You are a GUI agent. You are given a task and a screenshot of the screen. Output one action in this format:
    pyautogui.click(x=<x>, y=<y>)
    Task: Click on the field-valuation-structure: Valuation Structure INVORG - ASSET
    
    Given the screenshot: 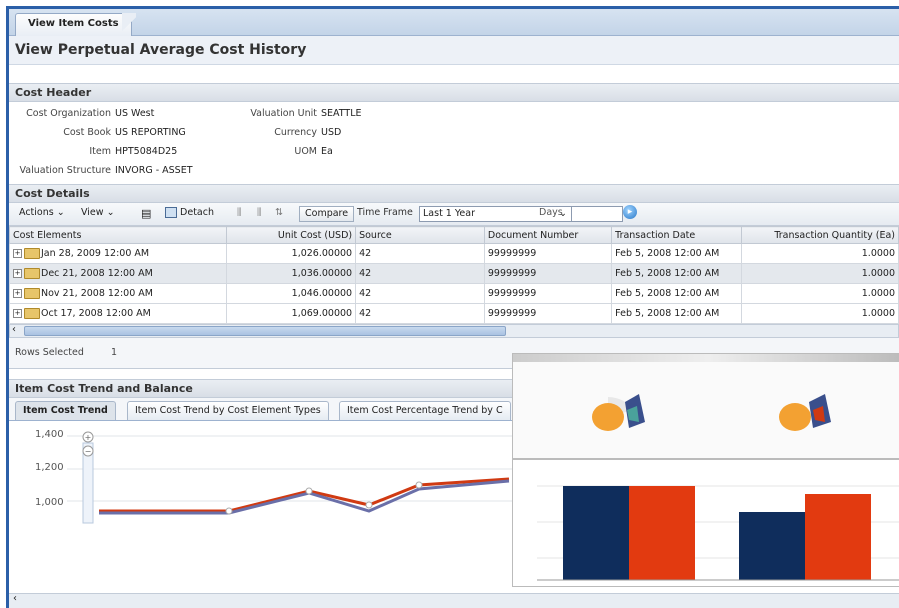 What is the action you would take?
    pyautogui.click(x=102, y=170)
    